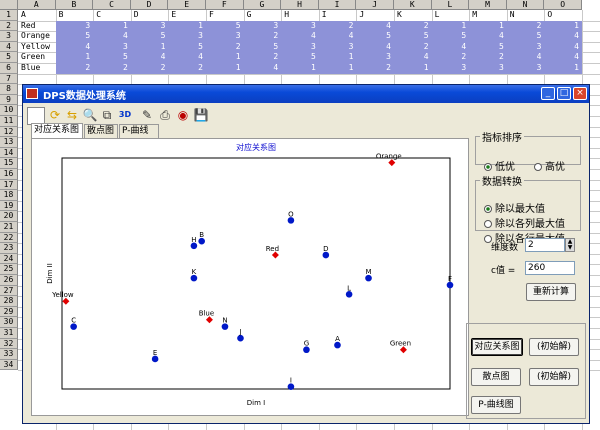  I want to click on copy-icon: ⧉, so click(107, 115).